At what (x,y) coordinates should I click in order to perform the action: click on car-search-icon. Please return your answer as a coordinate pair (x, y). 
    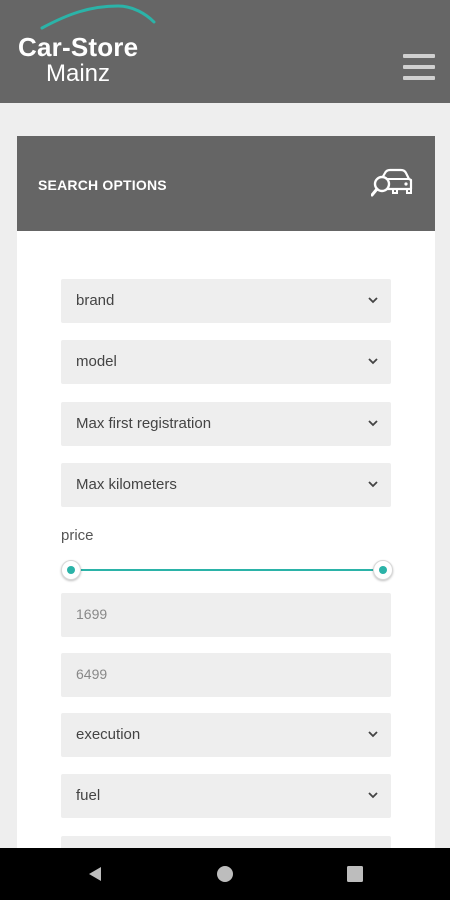
    Looking at the image, I should click on (392, 183).